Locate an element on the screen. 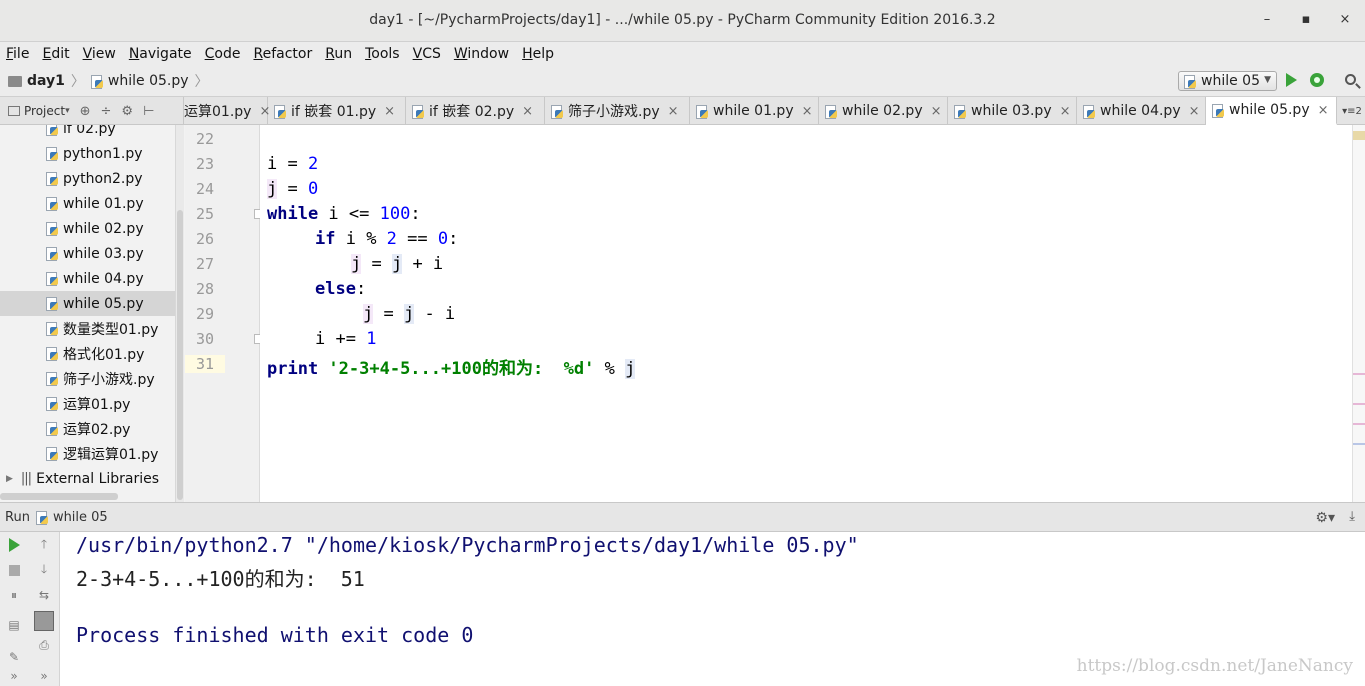 The image size is (1365, 686). tab-if-nest-01: if 嵌套 01.py × is located at coordinates (337, 111).